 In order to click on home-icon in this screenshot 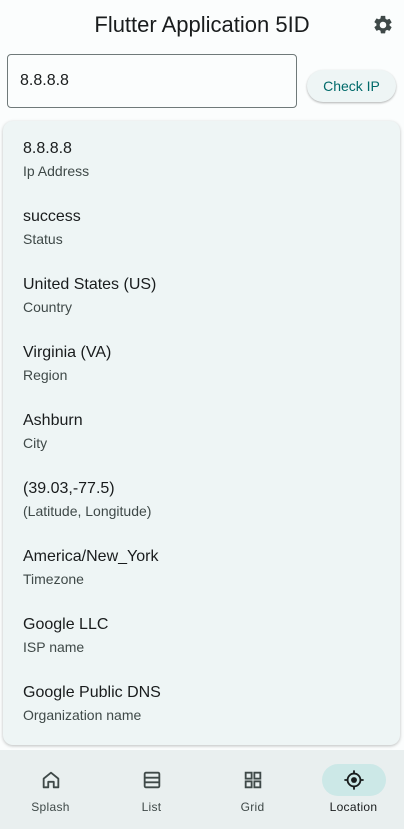, I will do `click(50, 780)`.